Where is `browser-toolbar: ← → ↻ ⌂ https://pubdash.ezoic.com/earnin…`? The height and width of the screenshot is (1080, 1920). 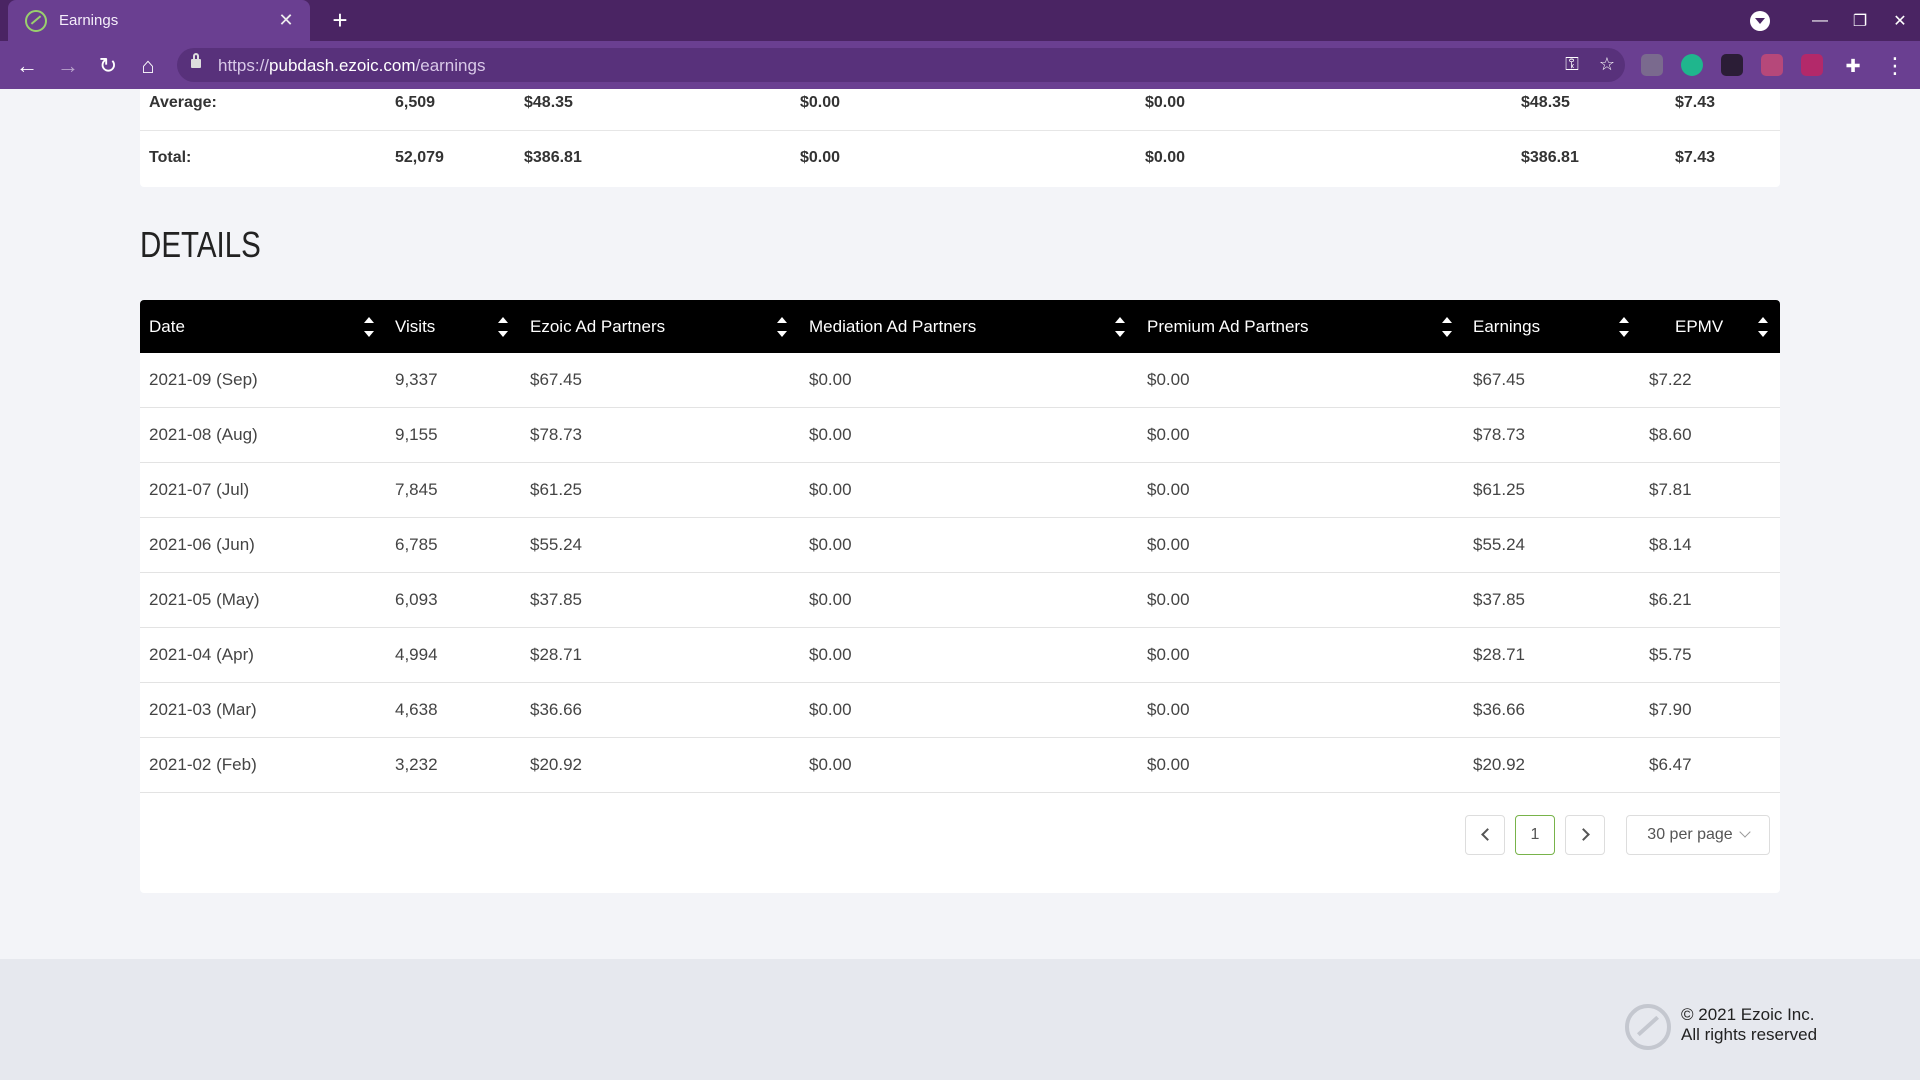
browser-toolbar: ← → ↻ ⌂ https://pubdash.ezoic.com/earnin… is located at coordinates (960, 65).